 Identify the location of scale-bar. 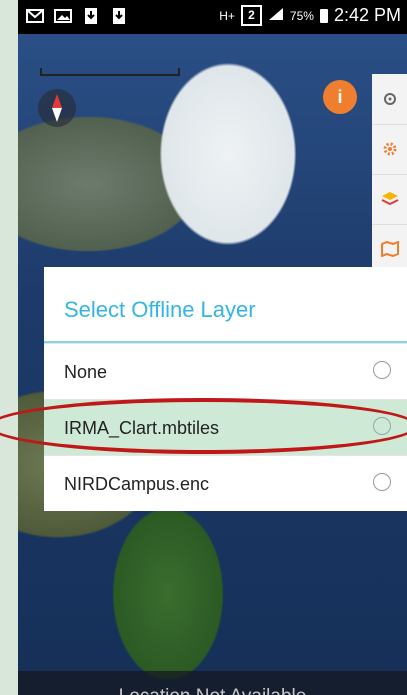
(110, 72).